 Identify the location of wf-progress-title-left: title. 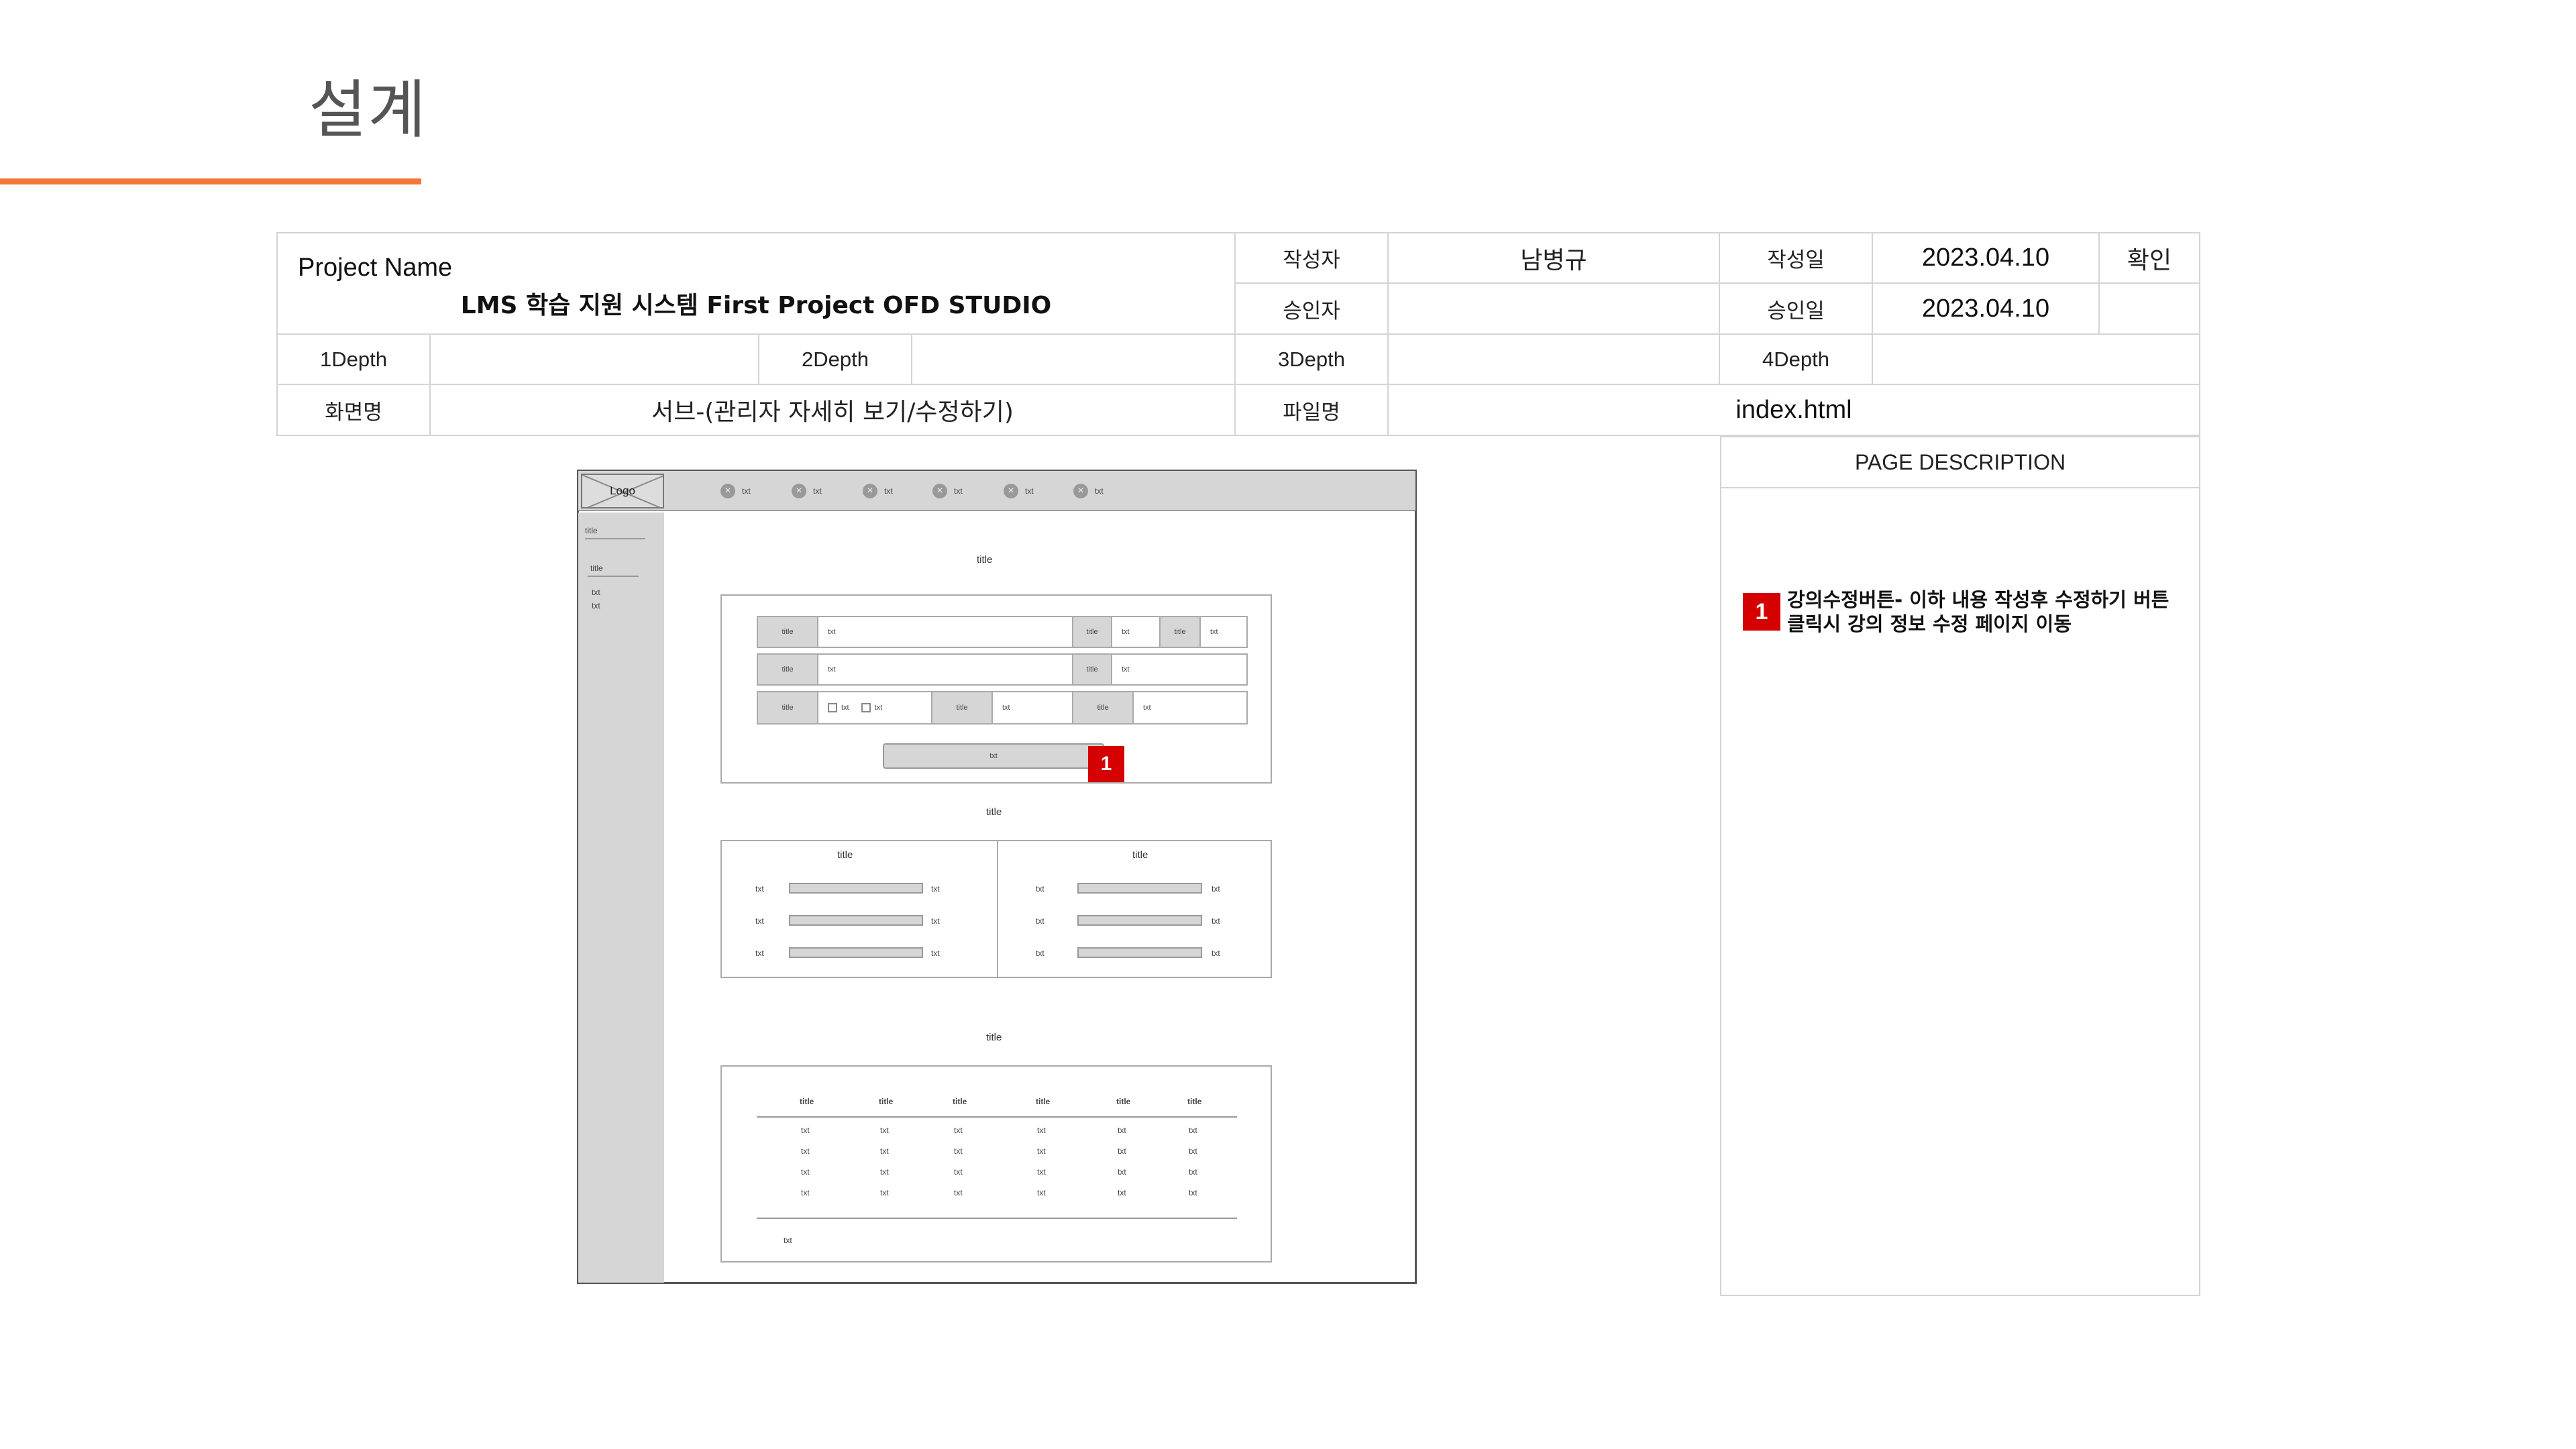
(845, 855).